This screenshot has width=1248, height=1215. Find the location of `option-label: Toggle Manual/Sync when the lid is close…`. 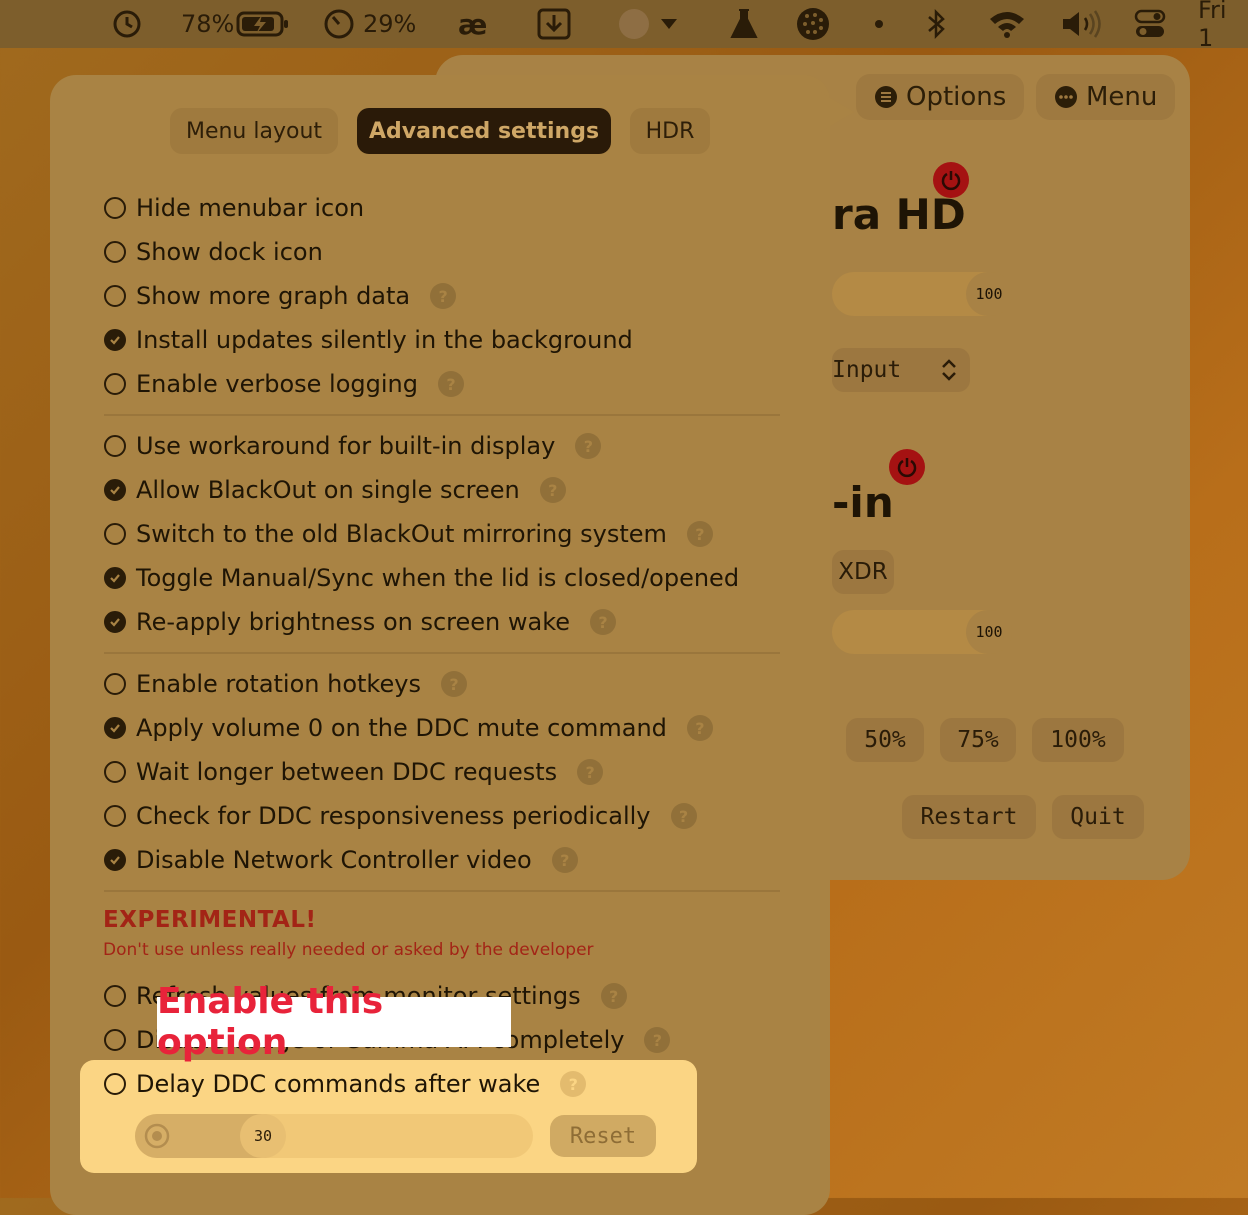

option-label: Toggle Manual/Sync when the lid is close… is located at coordinates (438, 578).